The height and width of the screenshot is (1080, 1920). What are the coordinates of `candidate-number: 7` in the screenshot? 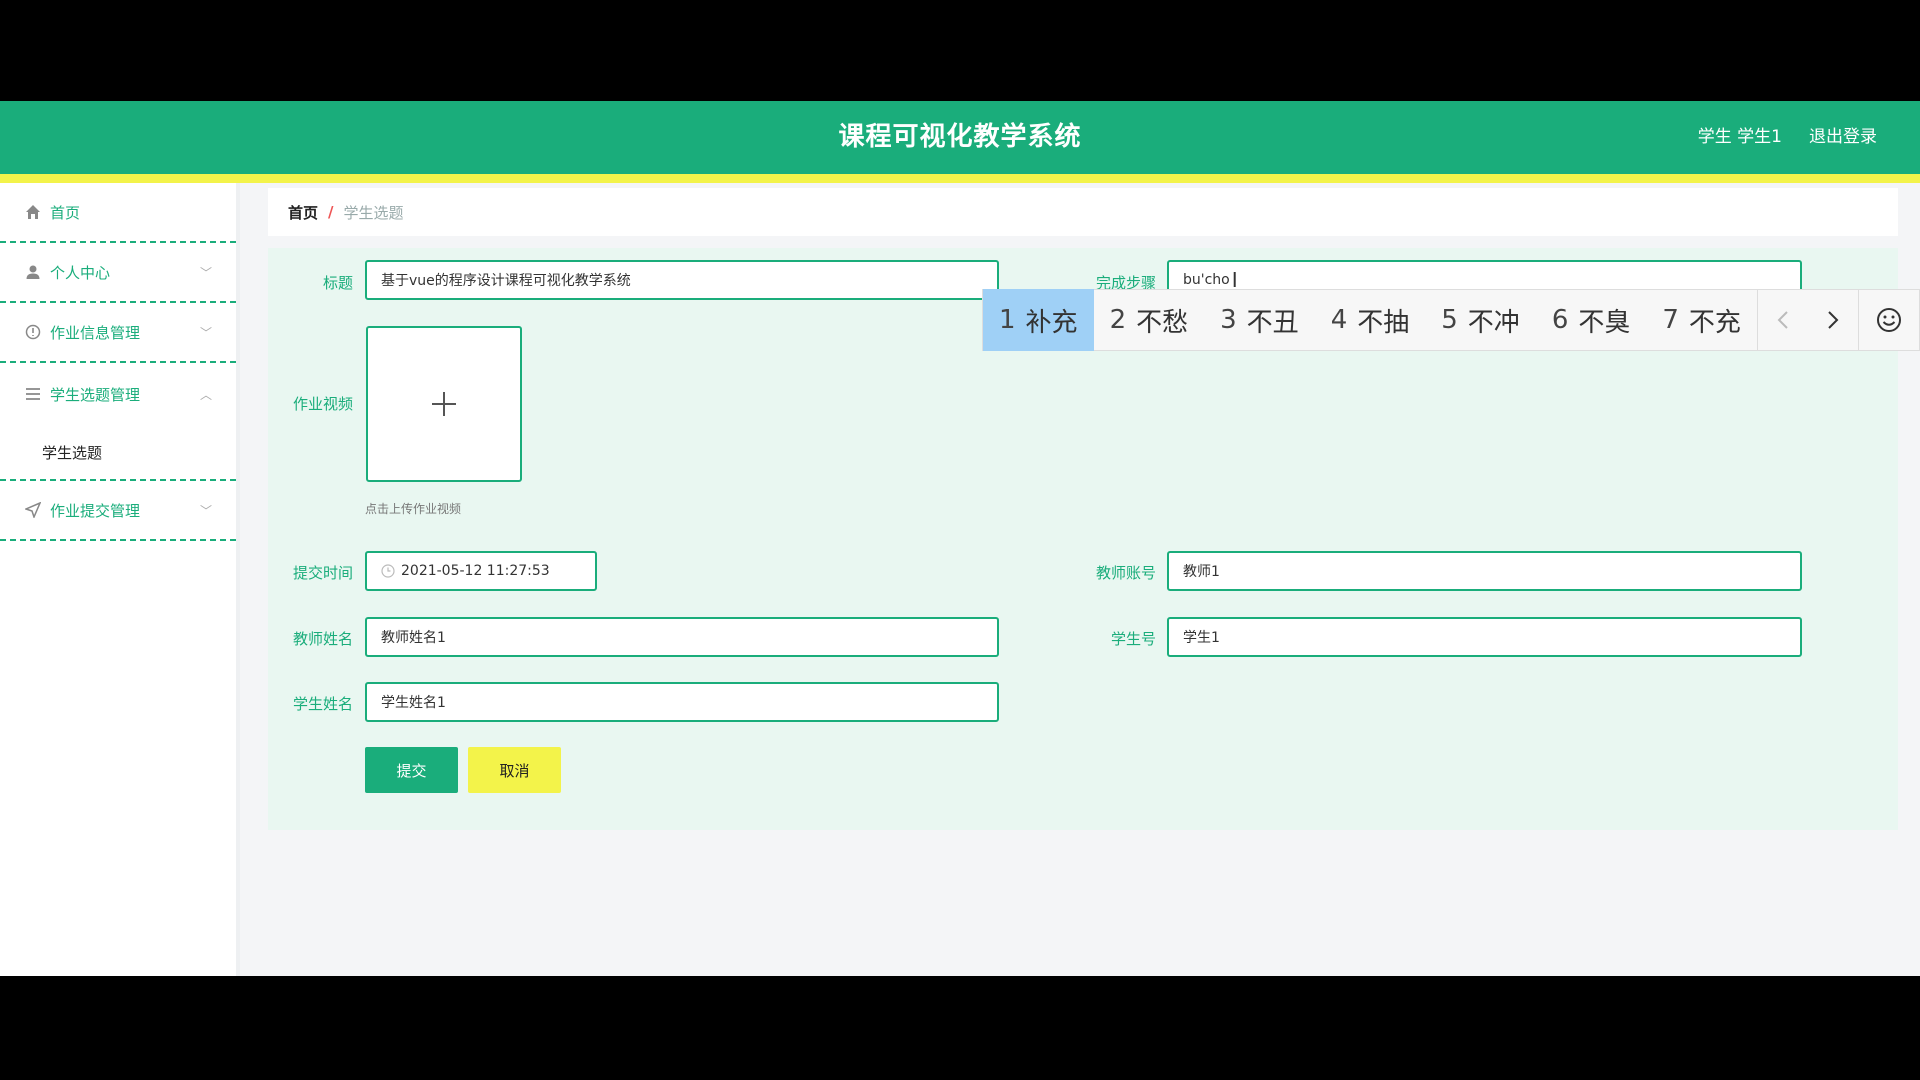 It's located at (1670, 320).